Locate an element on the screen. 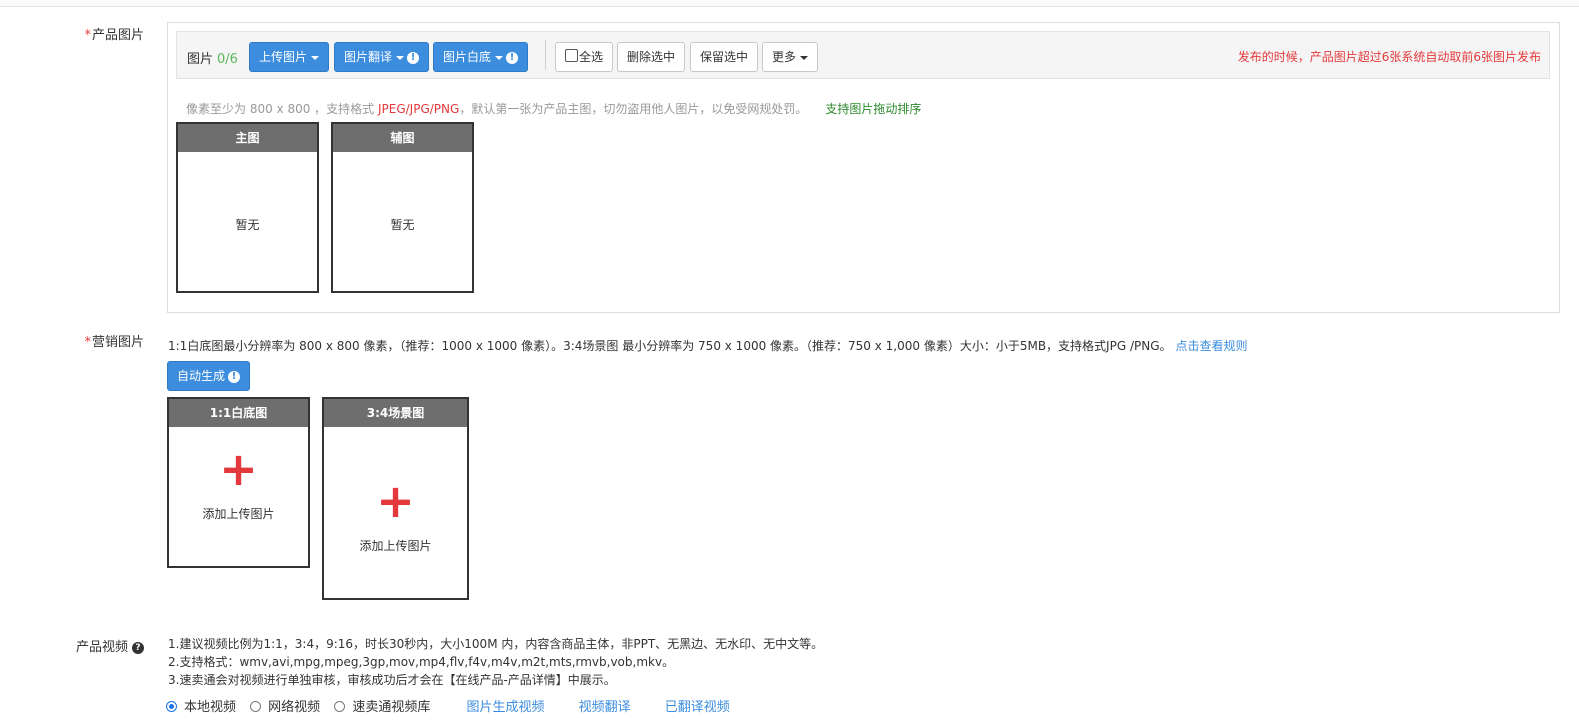 This screenshot has width=1579, height=725. web-video-option: 网络视频 is located at coordinates (285, 707).